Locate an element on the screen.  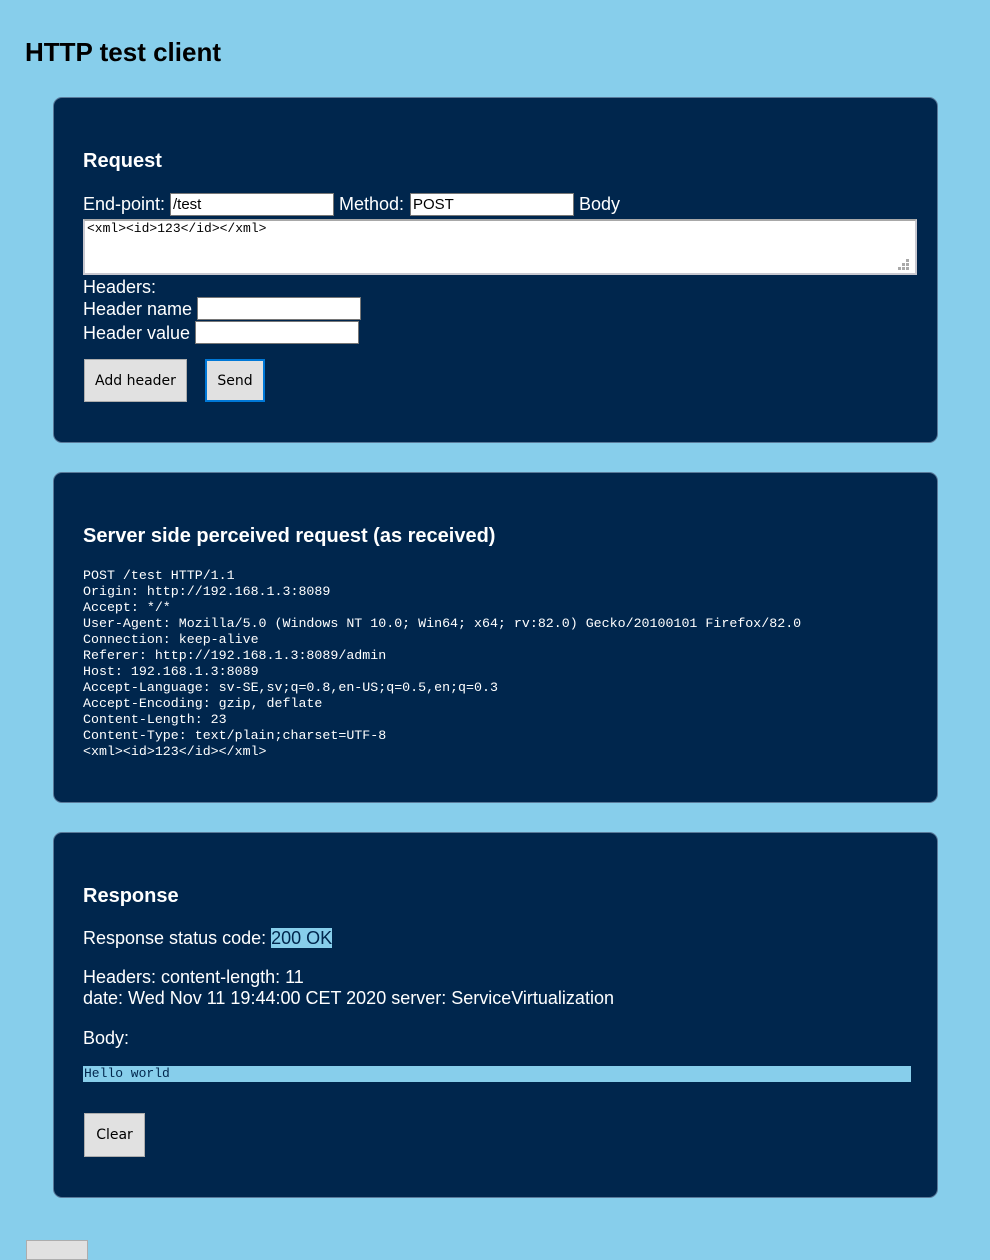
send-button: Send is located at coordinates (235, 380).